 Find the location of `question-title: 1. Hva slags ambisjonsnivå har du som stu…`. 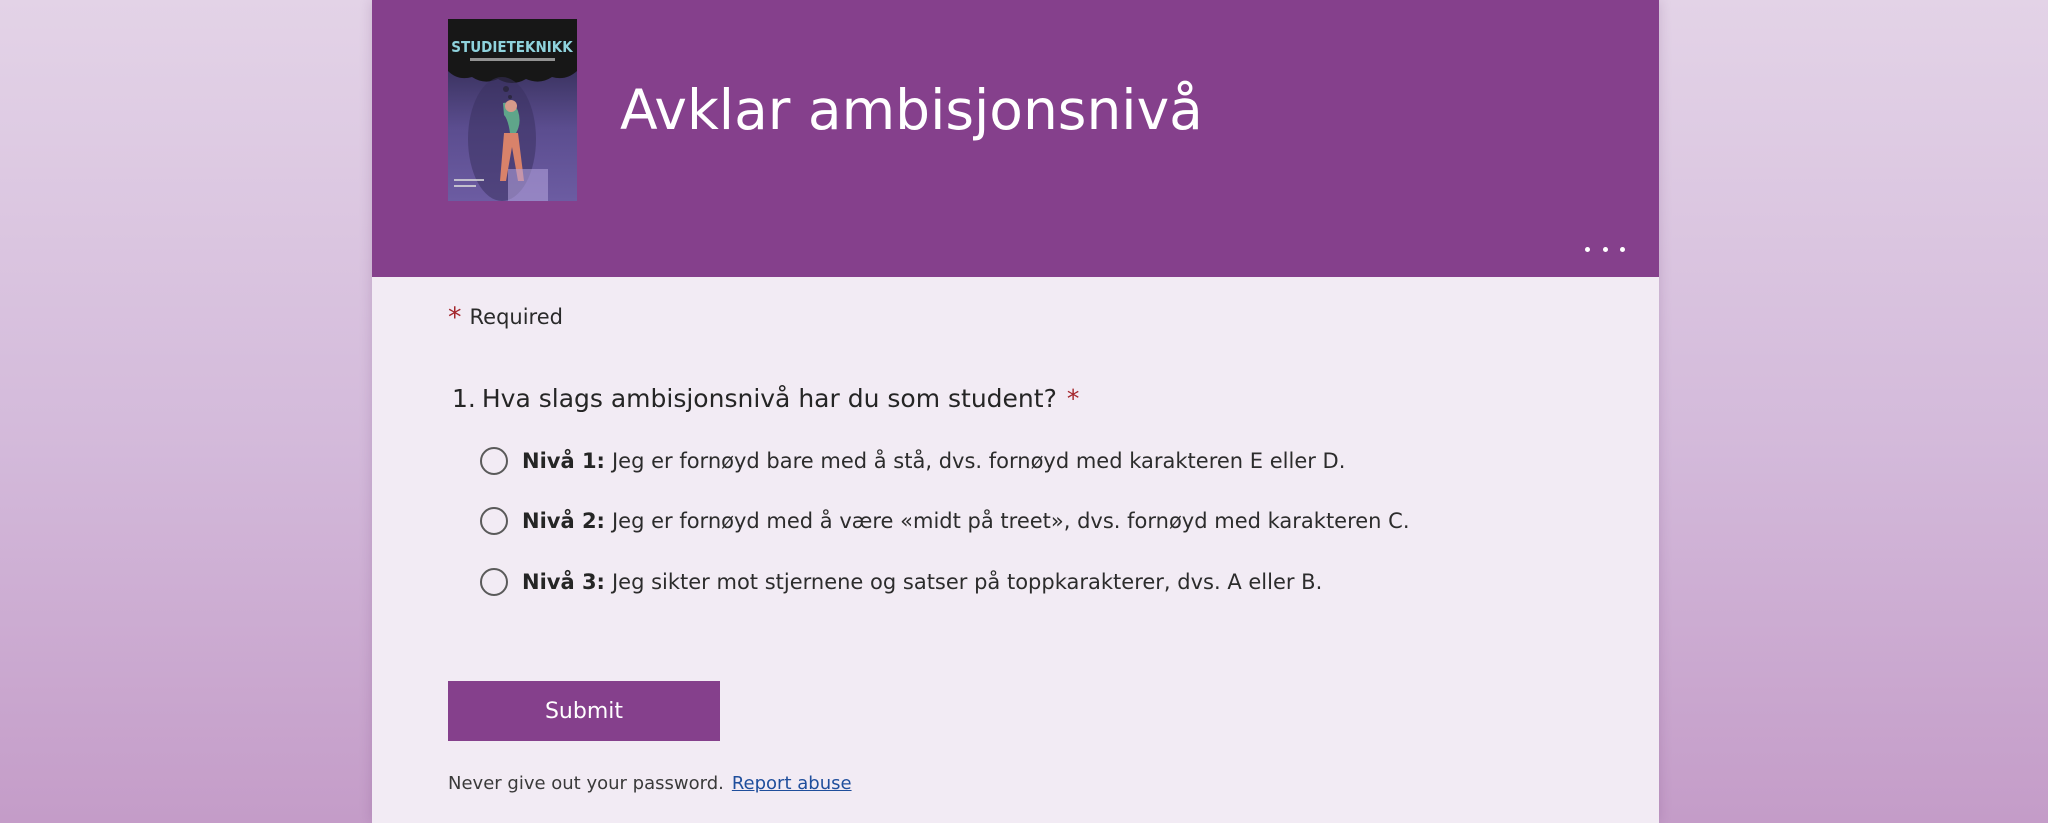

question-title: 1. Hva slags ambisjonsnivå har du som stu… is located at coordinates (765, 398).